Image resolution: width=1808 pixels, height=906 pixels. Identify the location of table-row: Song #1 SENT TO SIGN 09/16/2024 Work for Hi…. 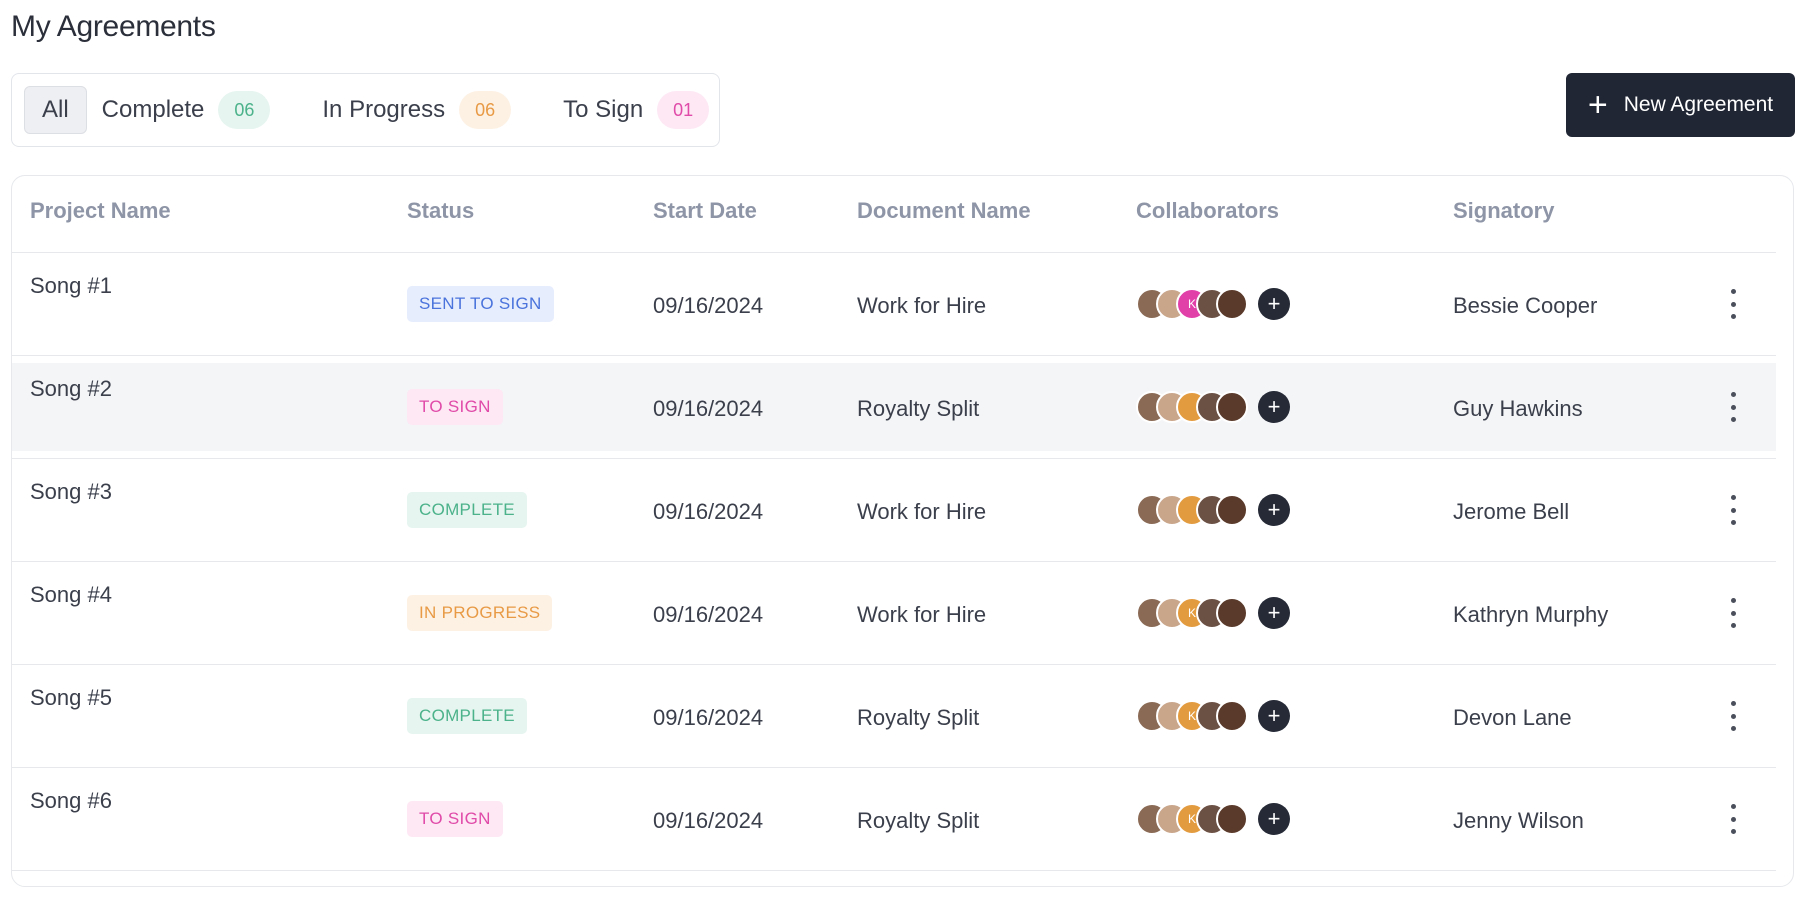
(894, 304).